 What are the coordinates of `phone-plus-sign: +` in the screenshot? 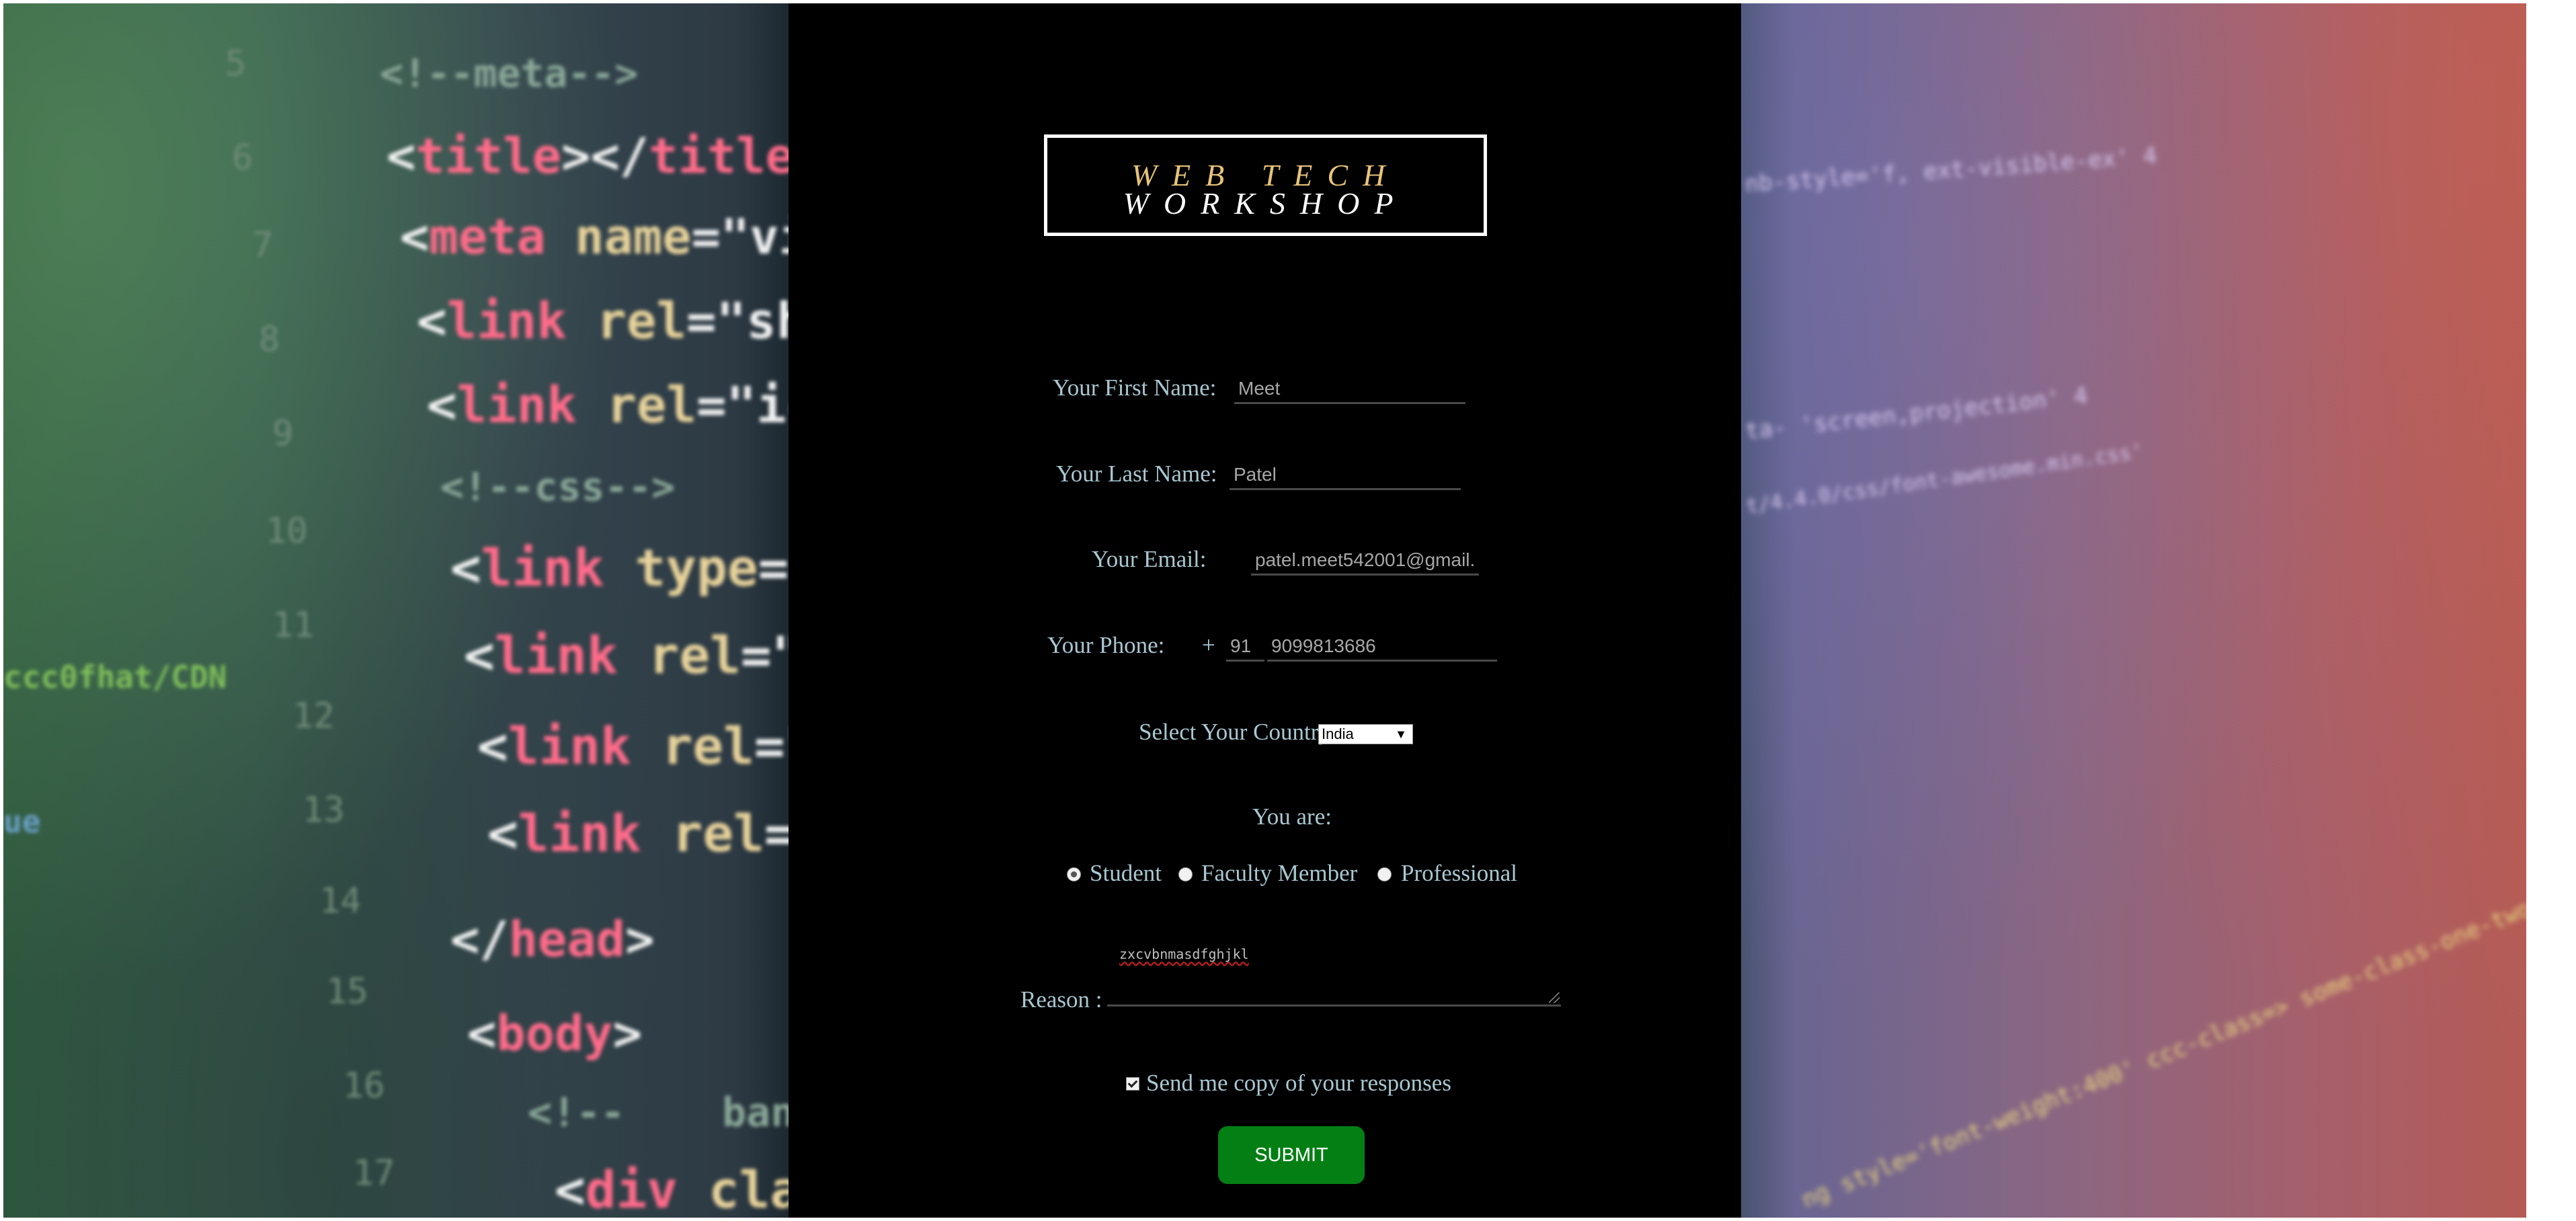 It's located at (1208, 645).